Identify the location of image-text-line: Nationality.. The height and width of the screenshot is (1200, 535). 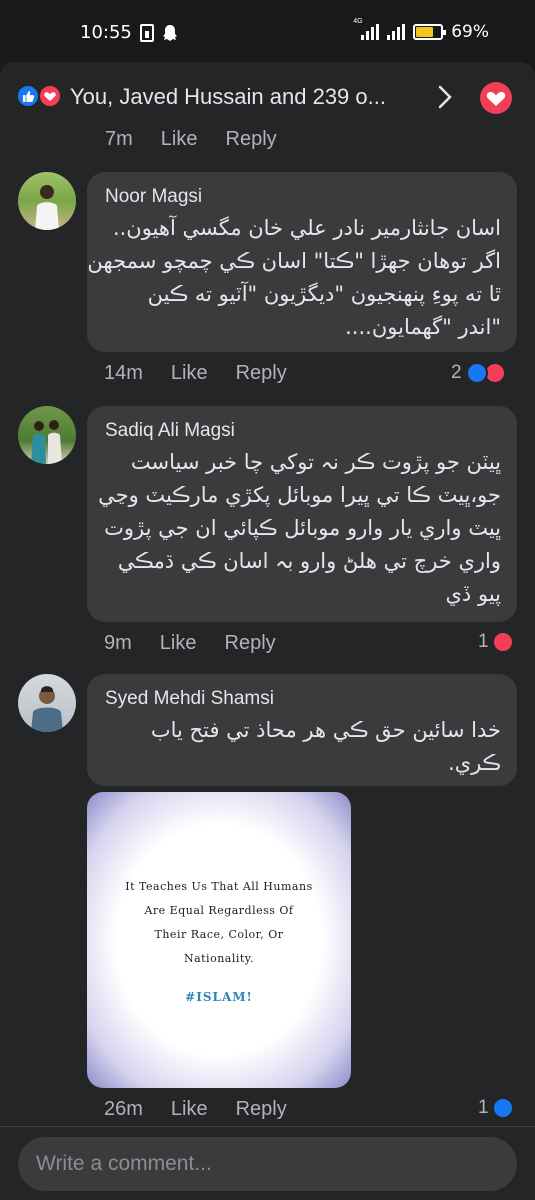
(219, 958).